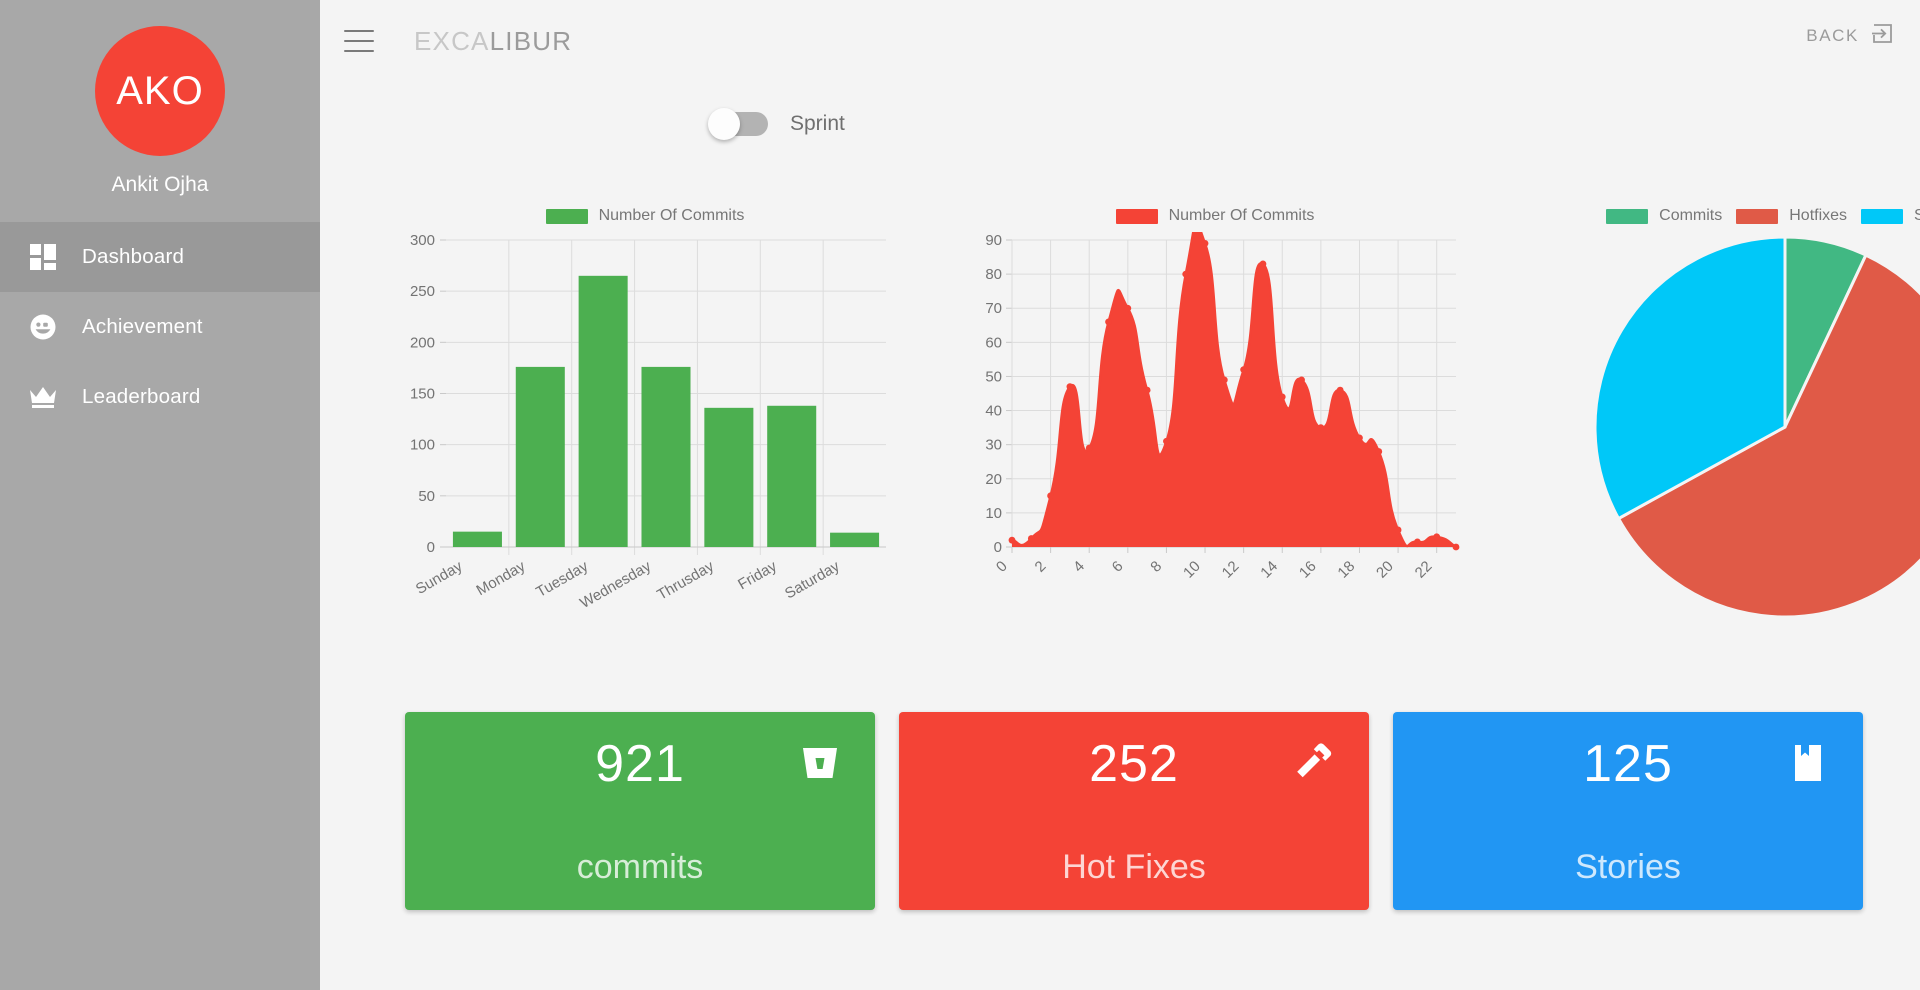 This screenshot has width=1920, height=990. What do you see at coordinates (993, 411) in the screenshot?
I see `svg-text: 40` at bounding box center [993, 411].